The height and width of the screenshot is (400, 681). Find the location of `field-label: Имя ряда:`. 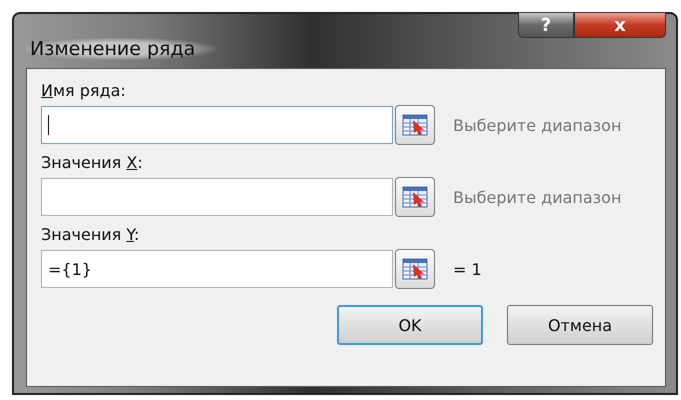

field-label: Имя ряда: is located at coordinates (84, 90).